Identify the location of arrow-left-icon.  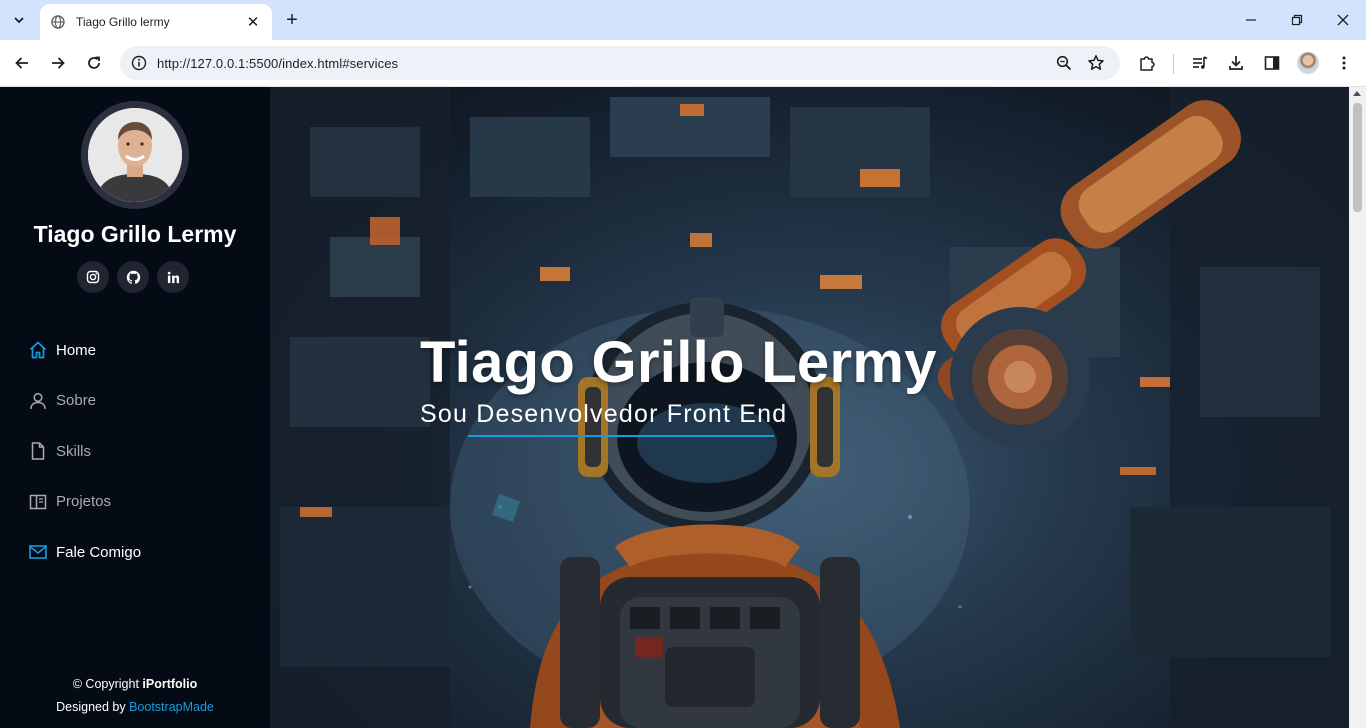
(21, 63).